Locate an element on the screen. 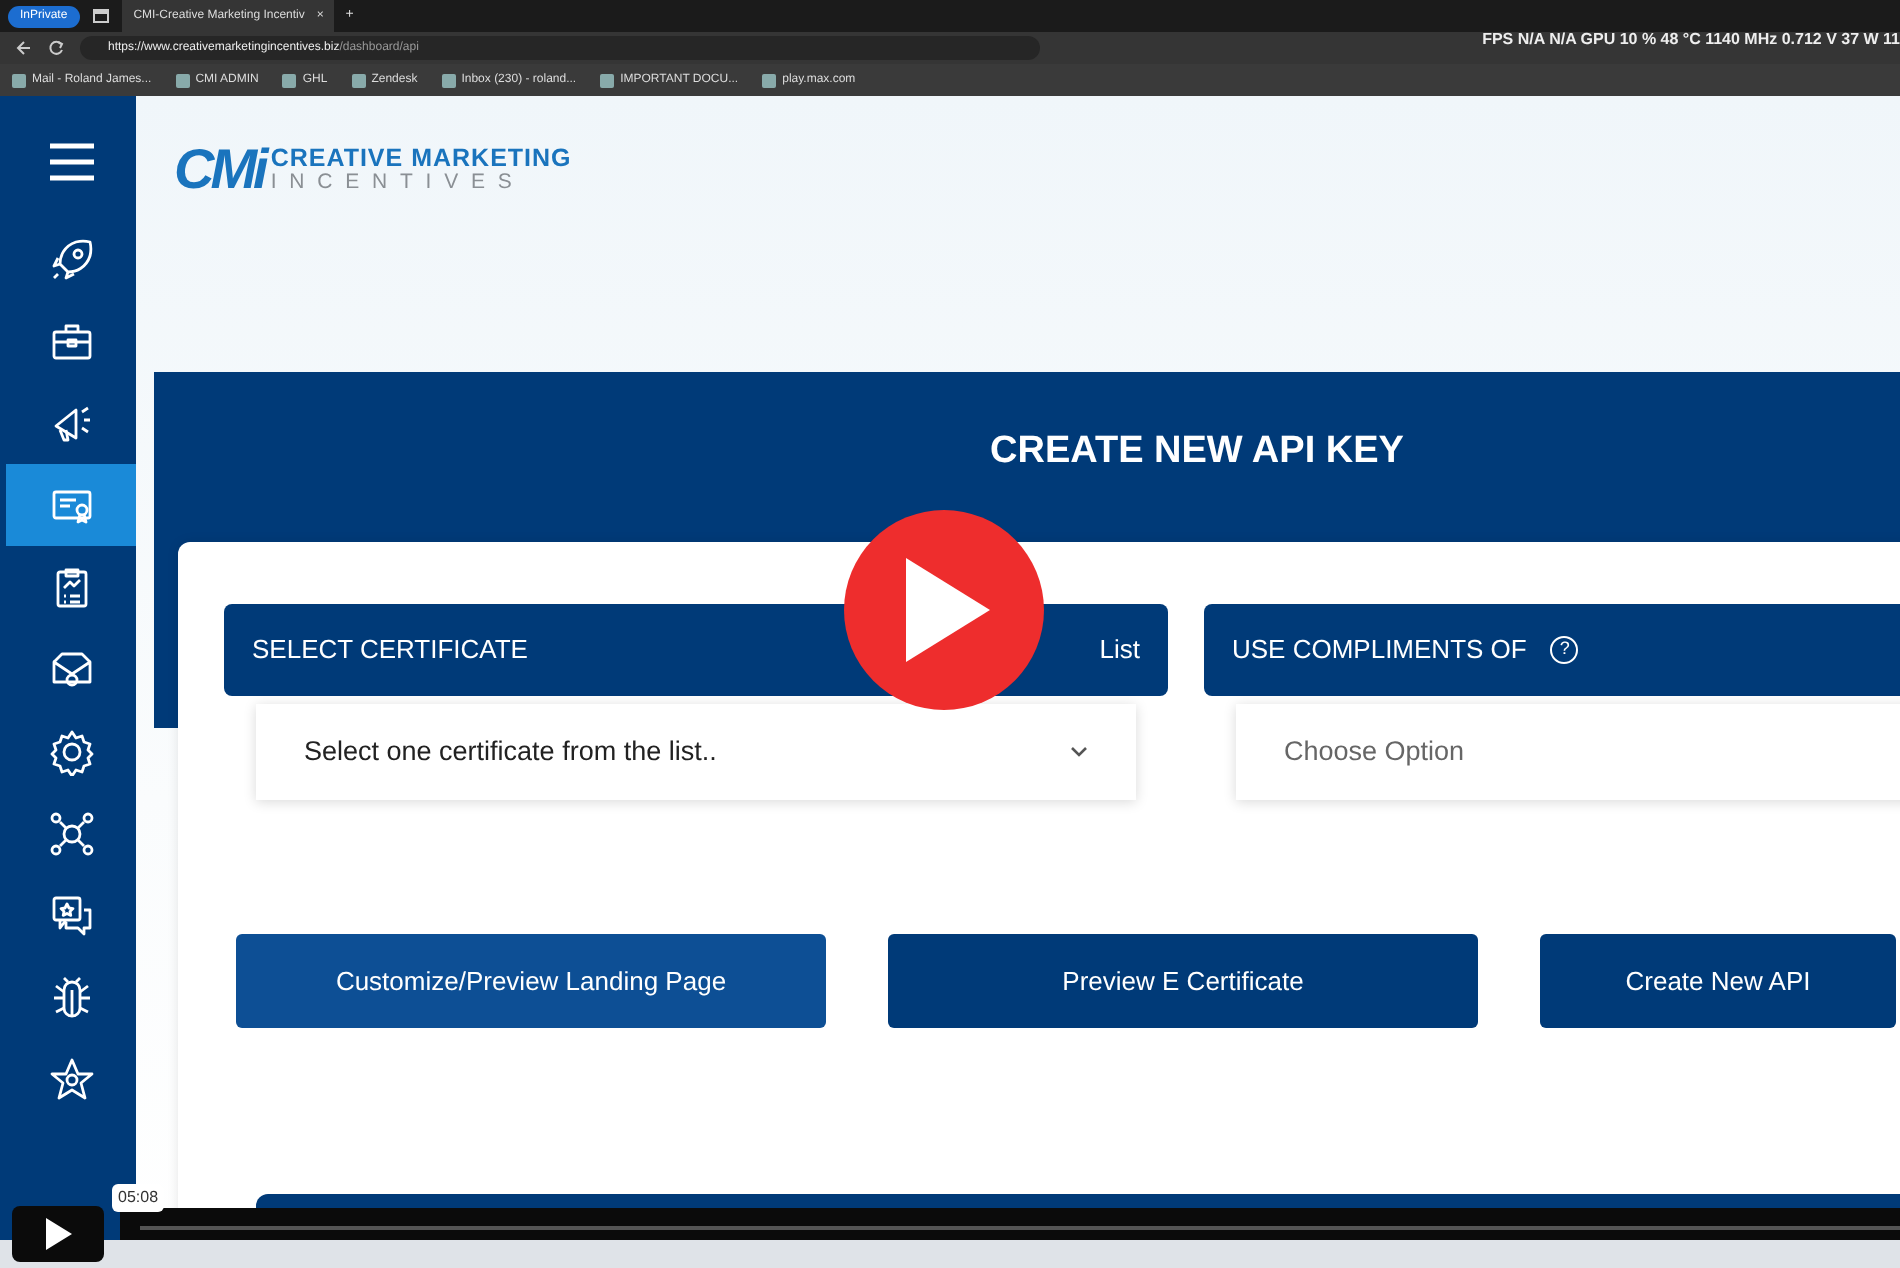  action-button: Customize/Preview Landing Page is located at coordinates (531, 981).